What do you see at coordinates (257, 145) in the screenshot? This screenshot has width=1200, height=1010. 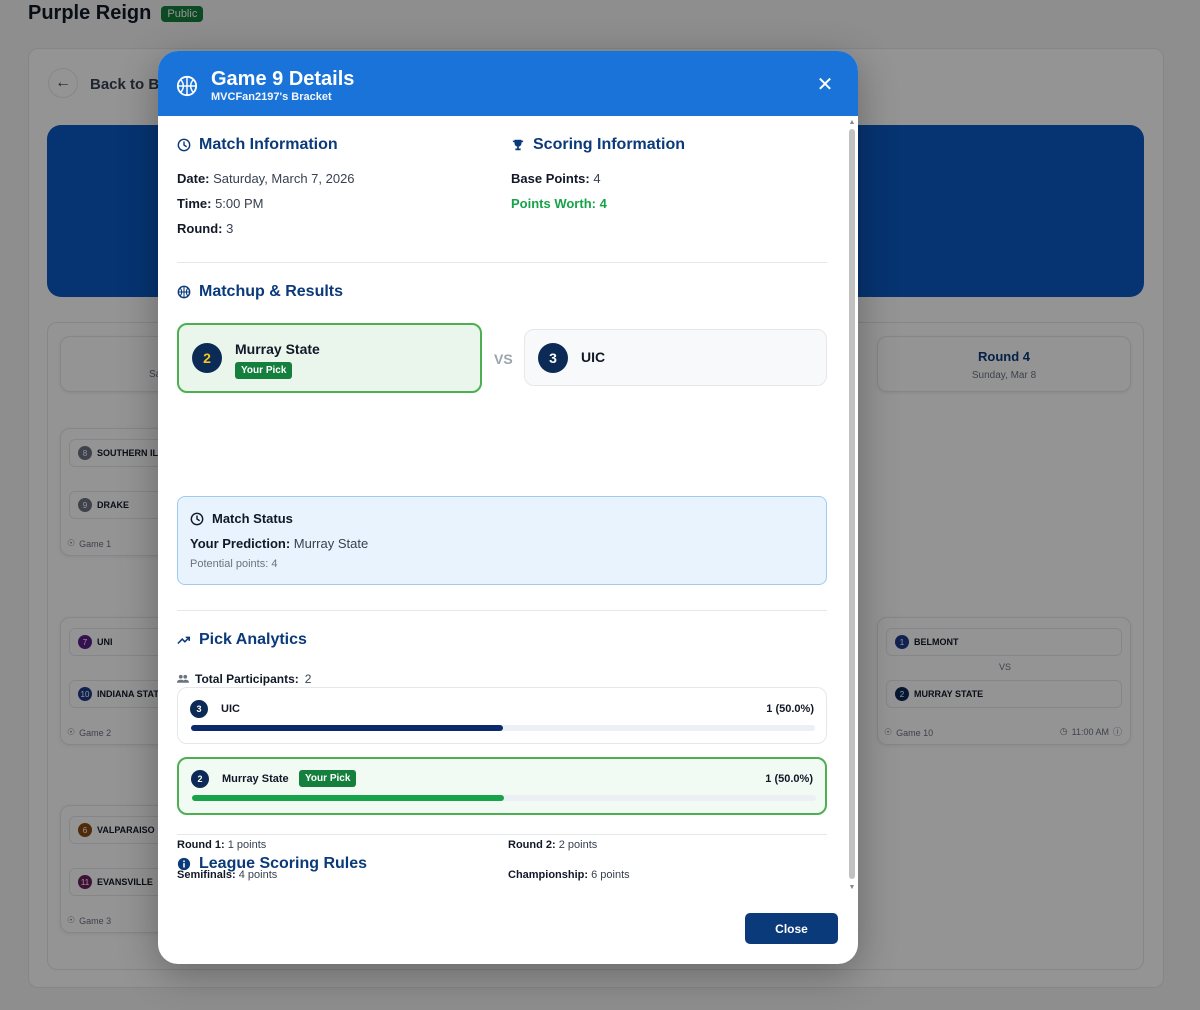 I see `match-info-heading: Match Information` at bounding box center [257, 145].